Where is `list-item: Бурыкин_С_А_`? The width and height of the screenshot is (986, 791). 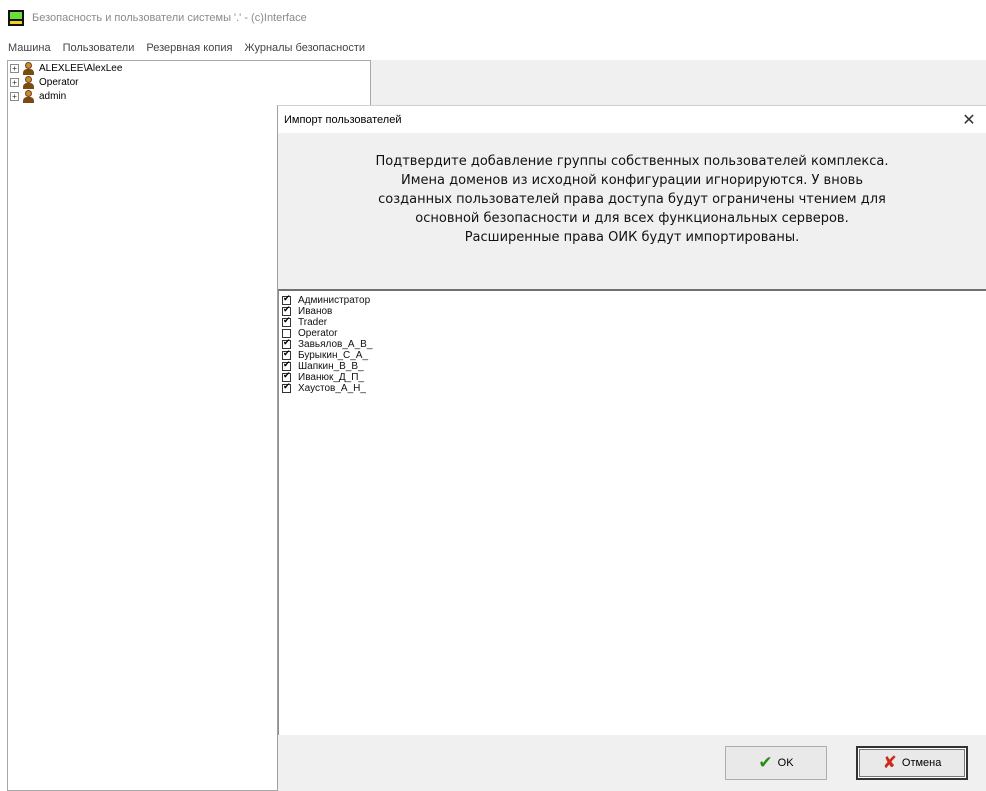 list-item: Бурыкин_С_А_ is located at coordinates (632, 355).